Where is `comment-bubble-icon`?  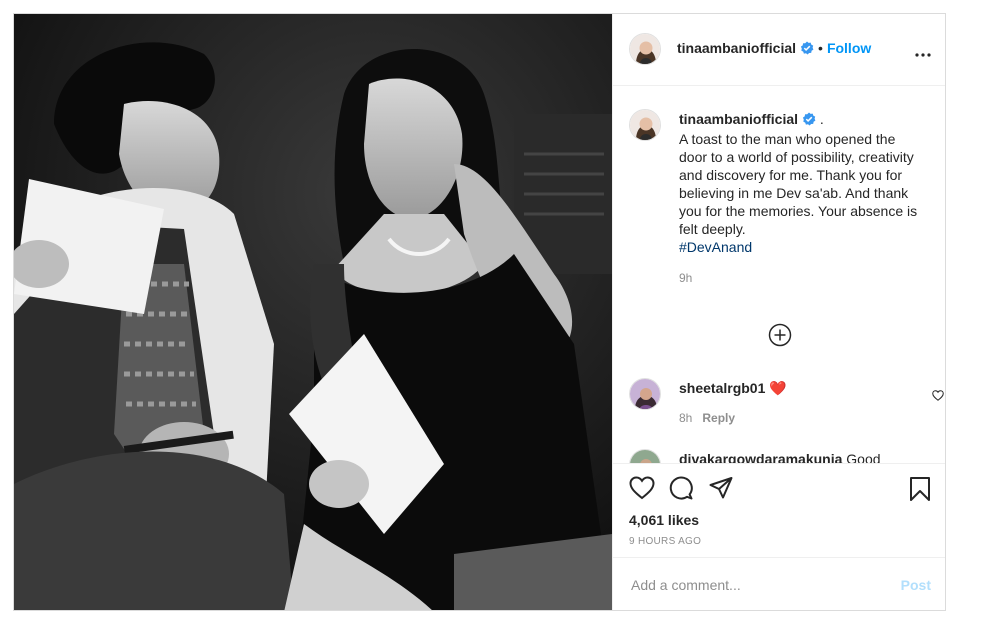
comment-bubble-icon is located at coordinates (681, 490).